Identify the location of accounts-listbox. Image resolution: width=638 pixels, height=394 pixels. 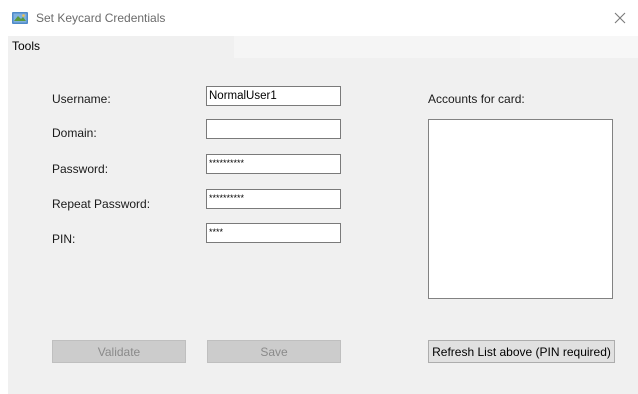
(520, 209).